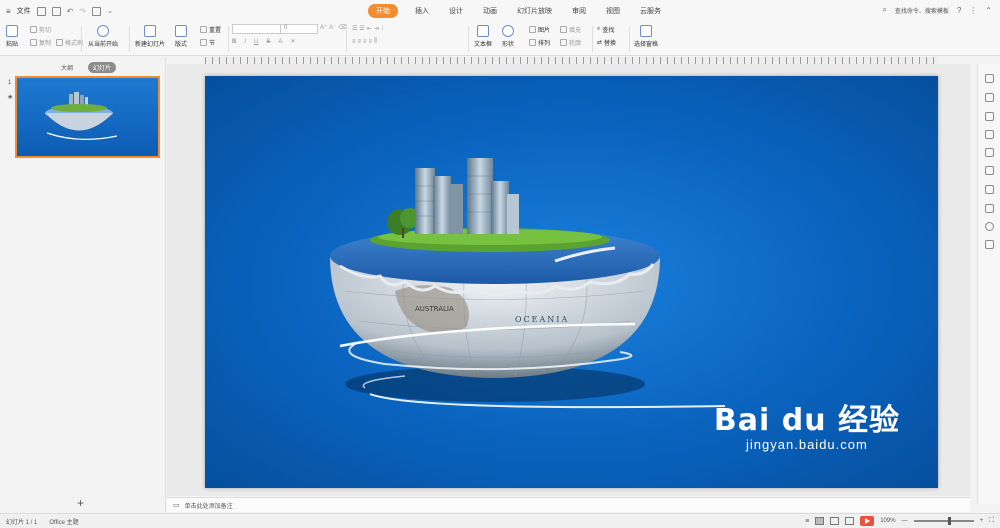 The width and height of the screenshot is (1000, 528). I want to click on textbox-button: 文本框, so click(483, 36).